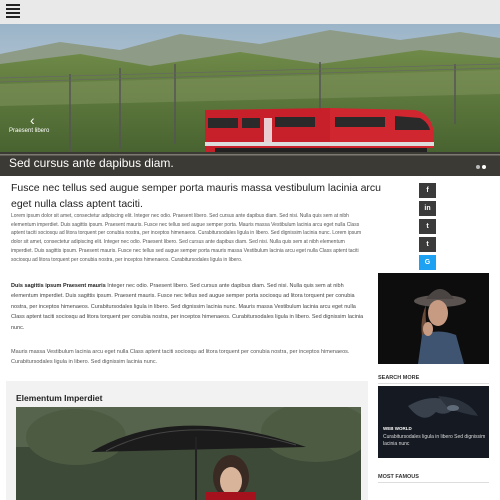 This screenshot has width=500, height=500. I want to click on umbrella-image, so click(188, 453).